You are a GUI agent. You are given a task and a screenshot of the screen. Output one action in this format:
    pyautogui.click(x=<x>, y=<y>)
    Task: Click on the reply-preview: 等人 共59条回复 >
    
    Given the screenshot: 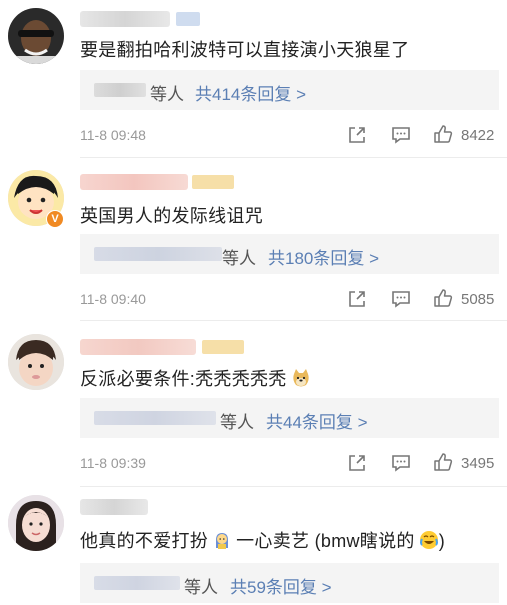 What is the action you would take?
    pyautogui.click(x=289, y=583)
    